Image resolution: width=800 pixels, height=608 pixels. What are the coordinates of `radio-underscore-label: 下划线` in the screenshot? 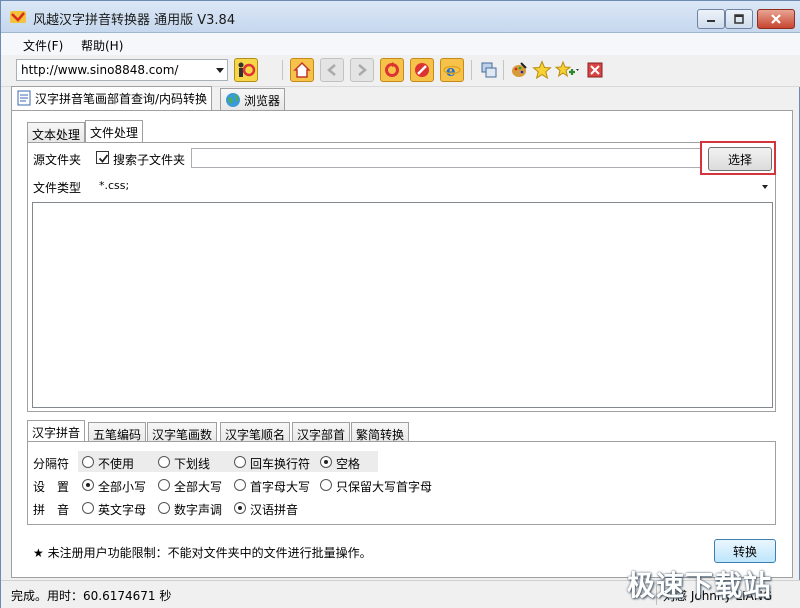 It's located at (192, 464).